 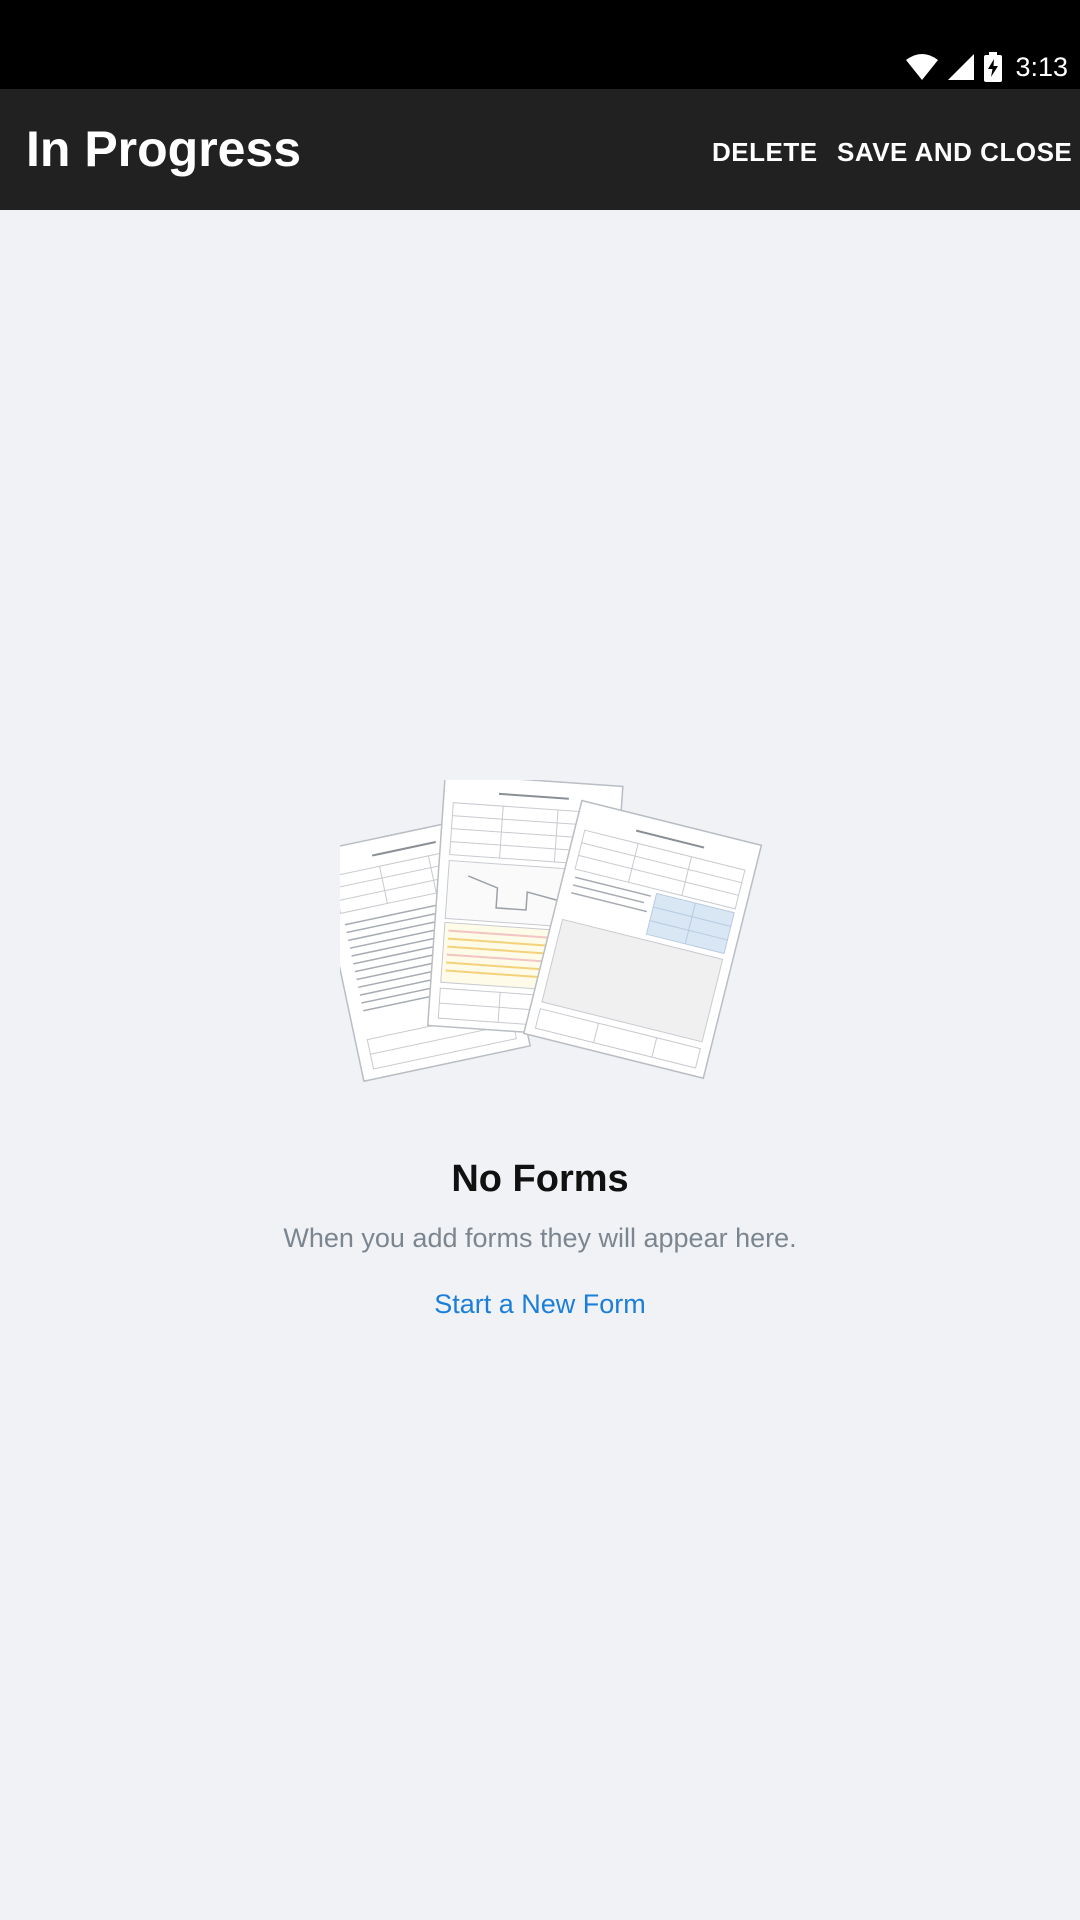 What do you see at coordinates (540, 149) in the screenshot?
I see `app-bar: In Progress DELETE SAVE AND CLOSE` at bounding box center [540, 149].